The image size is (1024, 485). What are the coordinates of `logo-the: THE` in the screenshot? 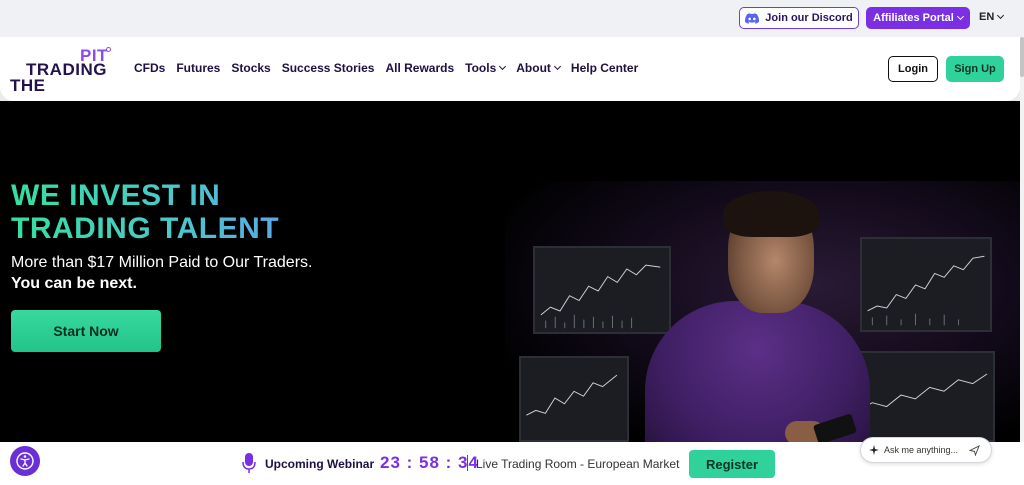 It's located at (28, 85).